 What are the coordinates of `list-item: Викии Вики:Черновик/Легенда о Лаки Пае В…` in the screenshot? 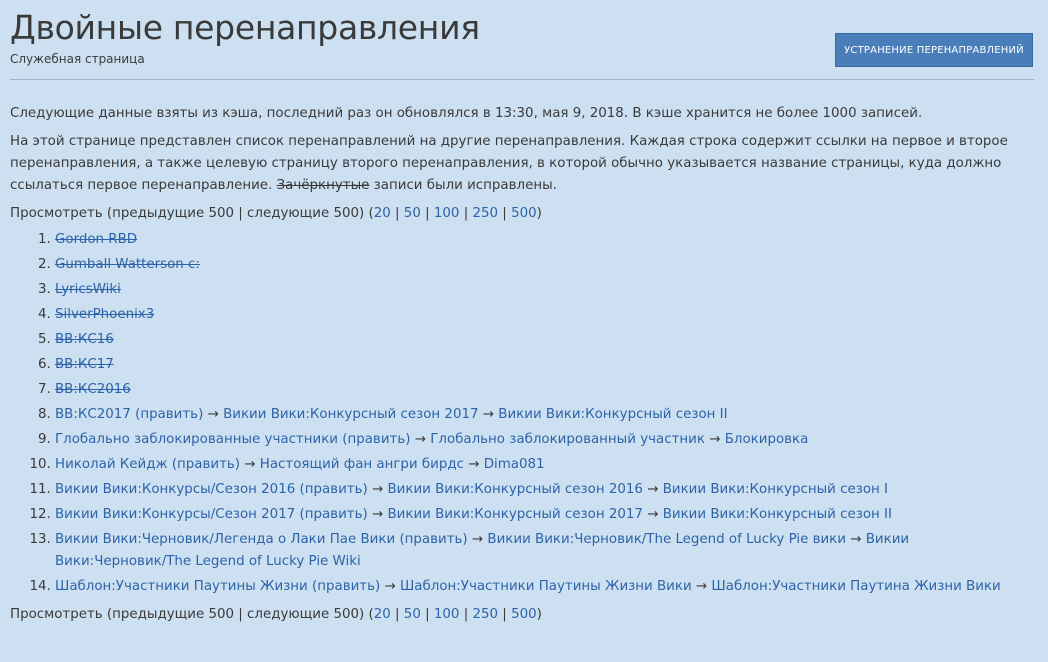 It's located at (547, 551).